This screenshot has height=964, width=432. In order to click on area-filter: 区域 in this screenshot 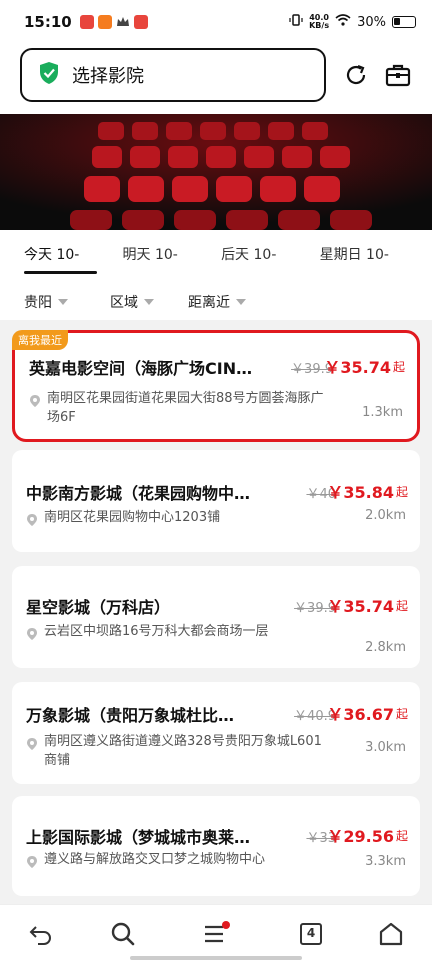, I will do `click(132, 302)`.